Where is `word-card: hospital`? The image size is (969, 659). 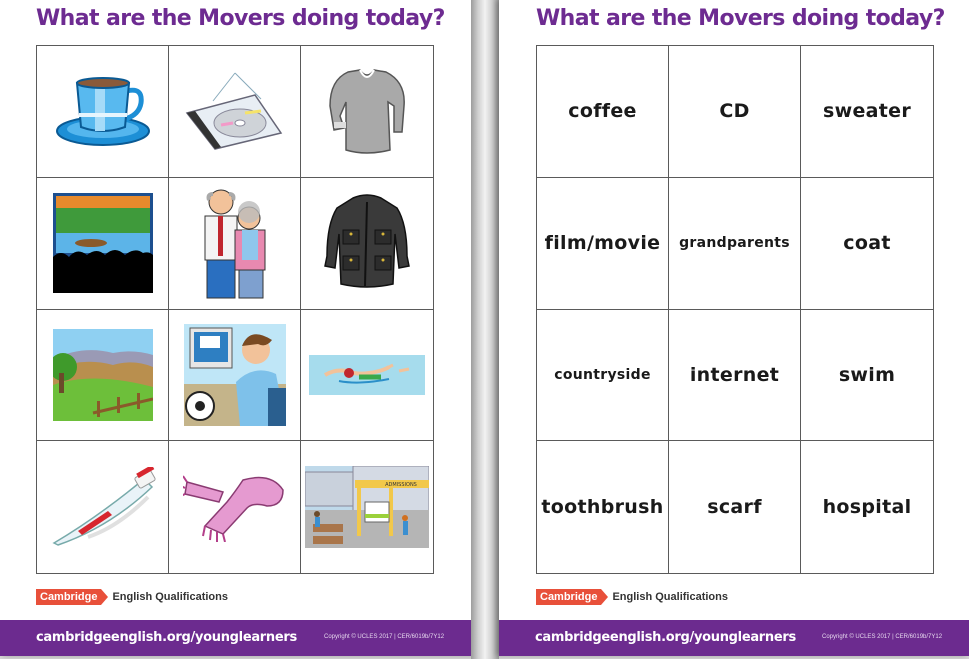 word-card: hospital is located at coordinates (867, 507).